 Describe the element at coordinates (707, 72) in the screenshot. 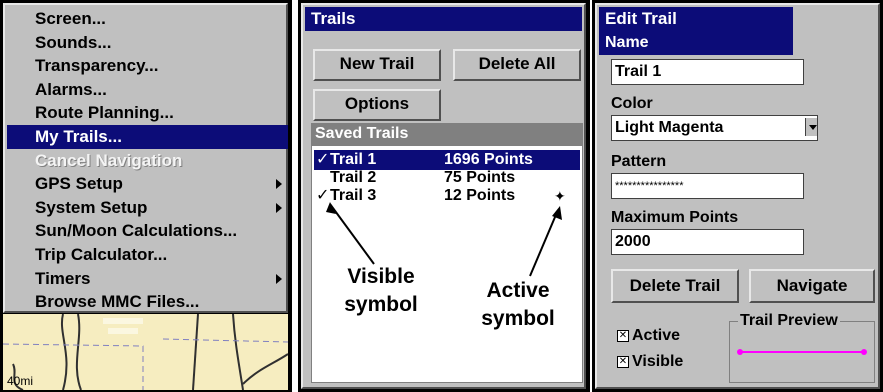

I see `trail-name-field: Trail 1` at that location.